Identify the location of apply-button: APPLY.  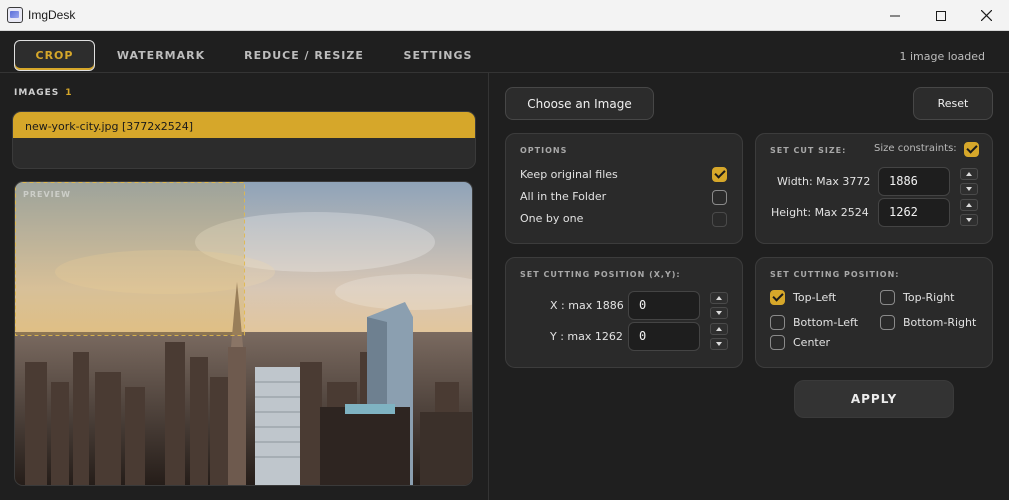
(874, 399).